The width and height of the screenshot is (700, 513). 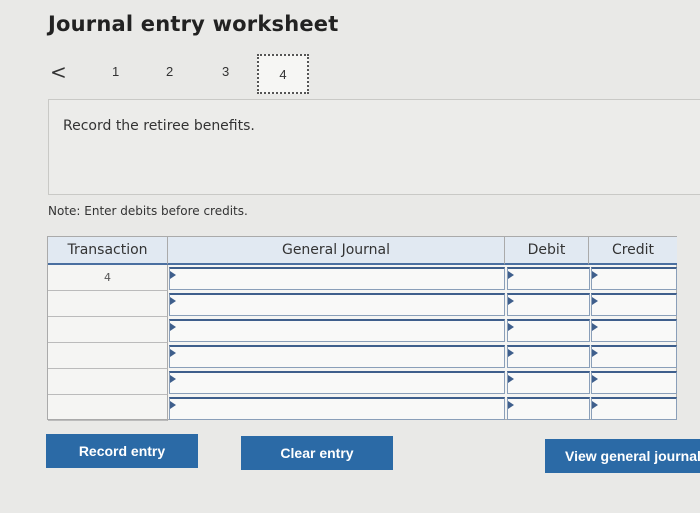 What do you see at coordinates (159, 126) in the screenshot?
I see `instruction-text: Record the retiree benefits.` at bounding box center [159, 126].